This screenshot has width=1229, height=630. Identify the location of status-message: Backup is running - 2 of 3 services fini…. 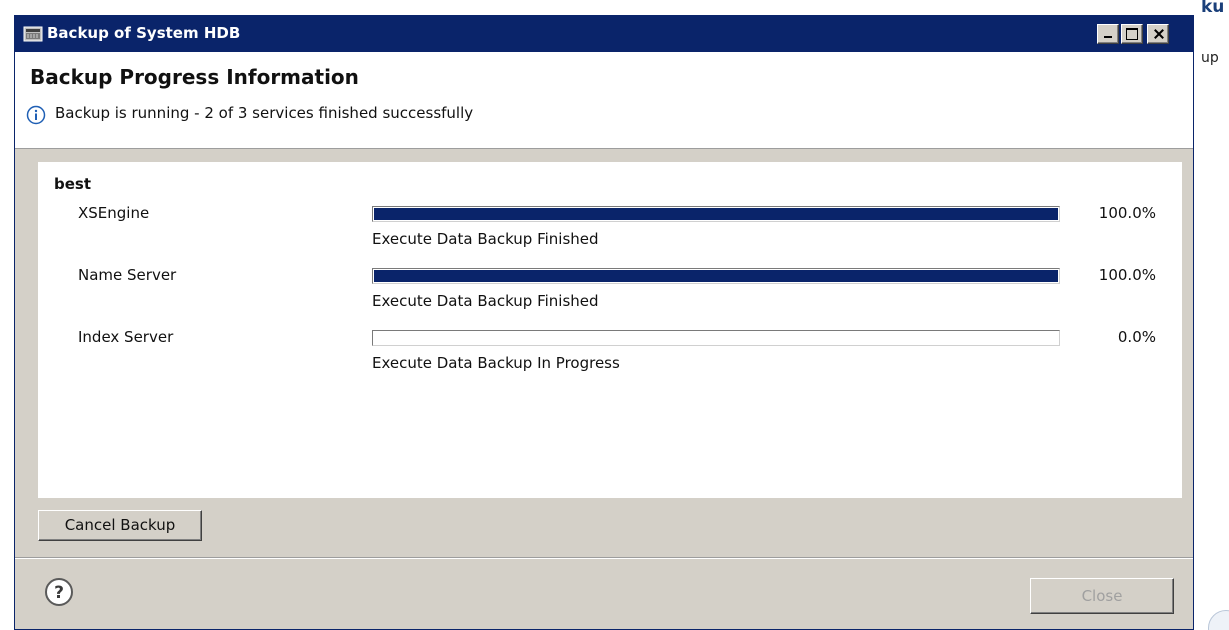
(264, 113).